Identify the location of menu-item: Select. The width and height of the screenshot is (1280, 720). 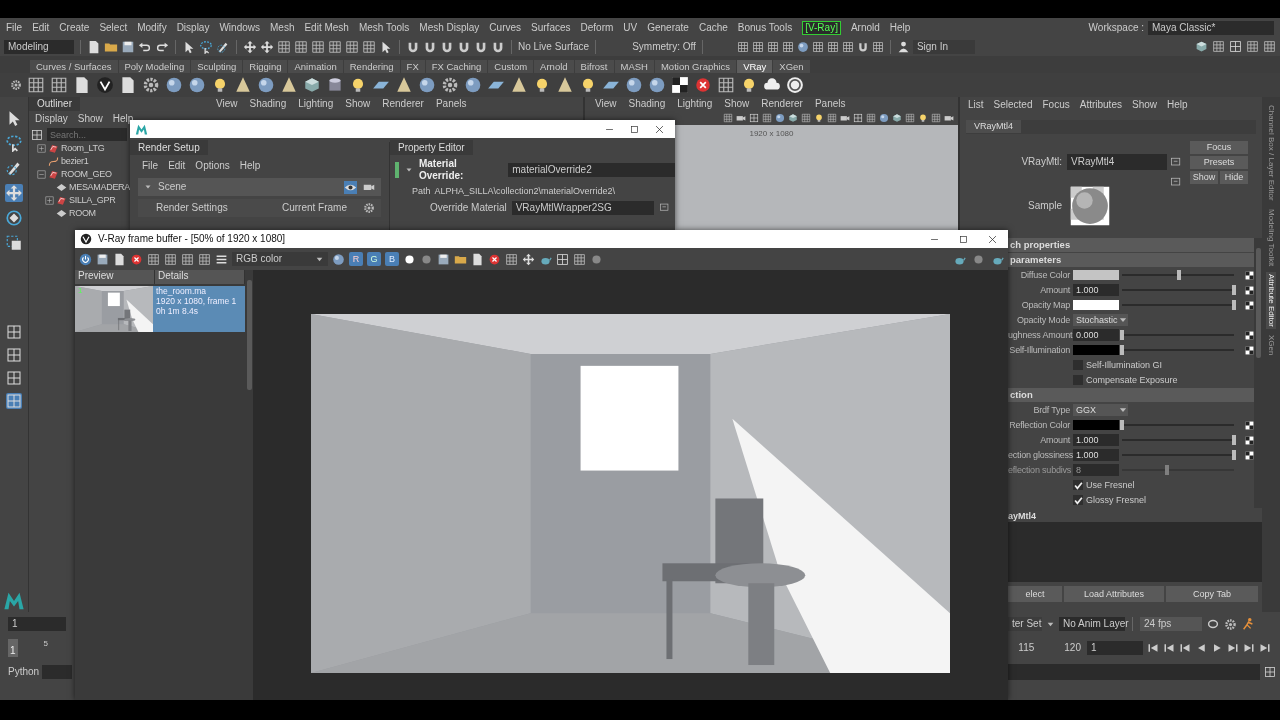
(113, 27).